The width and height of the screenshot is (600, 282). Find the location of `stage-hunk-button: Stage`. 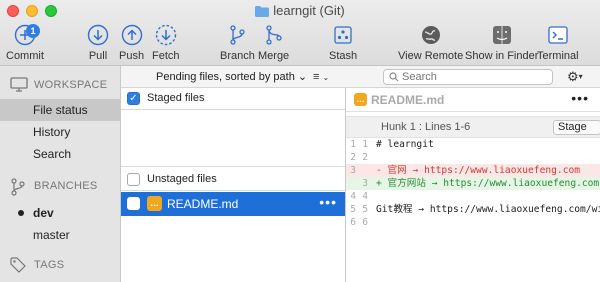

stage-hunk-button: Stage is located at coordinates (576, 127).